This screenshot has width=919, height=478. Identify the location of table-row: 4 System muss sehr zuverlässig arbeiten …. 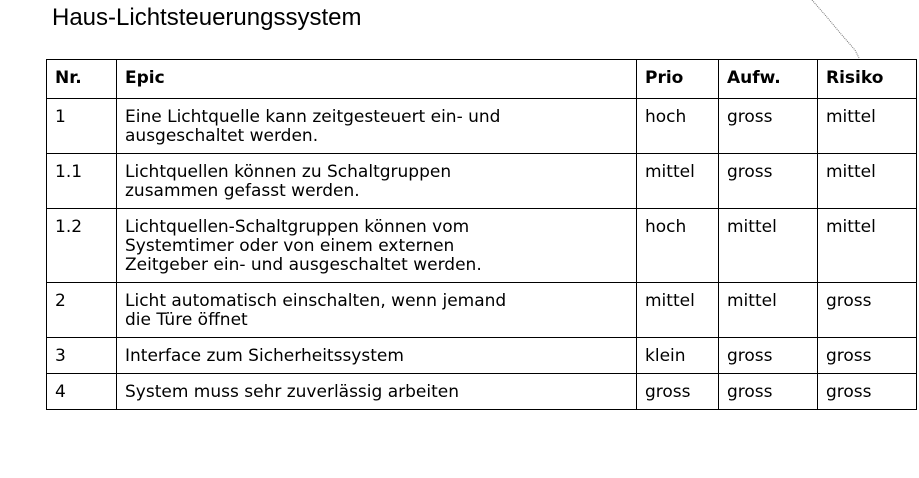
(481, 391).